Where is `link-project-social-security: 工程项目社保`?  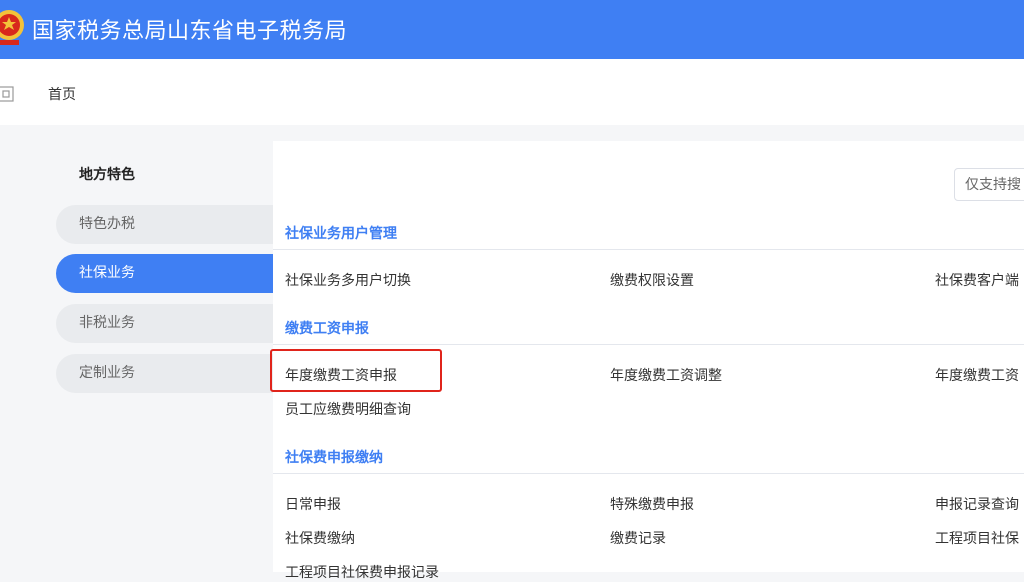
link-project-social-security: 工程项目社保 is located at coordinates (977, 538).